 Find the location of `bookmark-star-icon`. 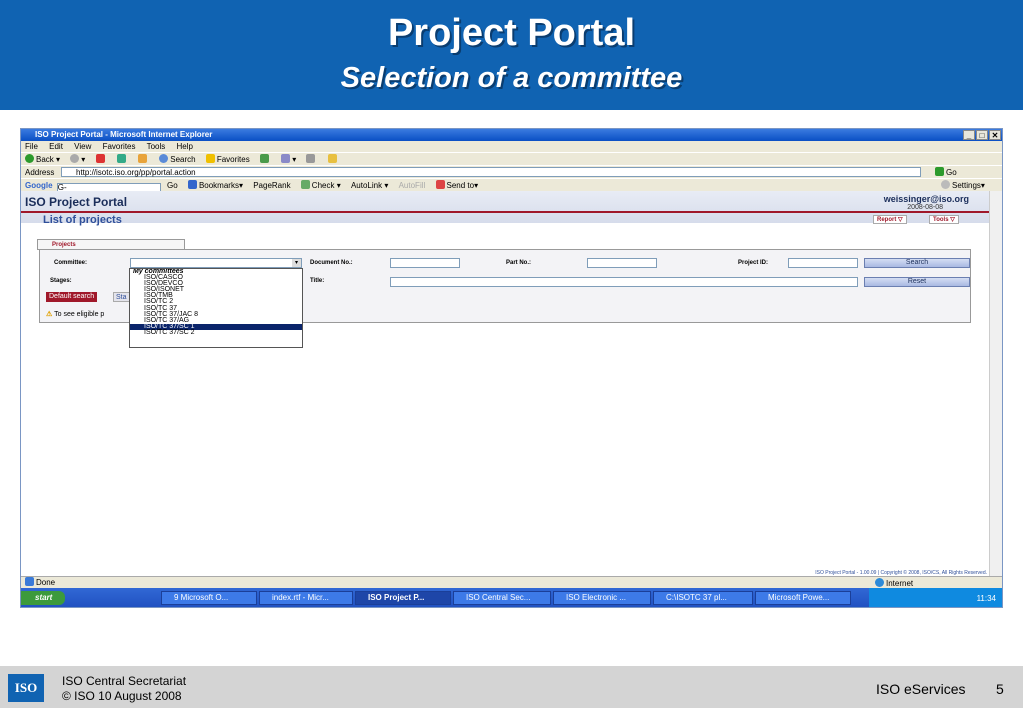

bookmark-star-icon is located at coordinates (192, 184).